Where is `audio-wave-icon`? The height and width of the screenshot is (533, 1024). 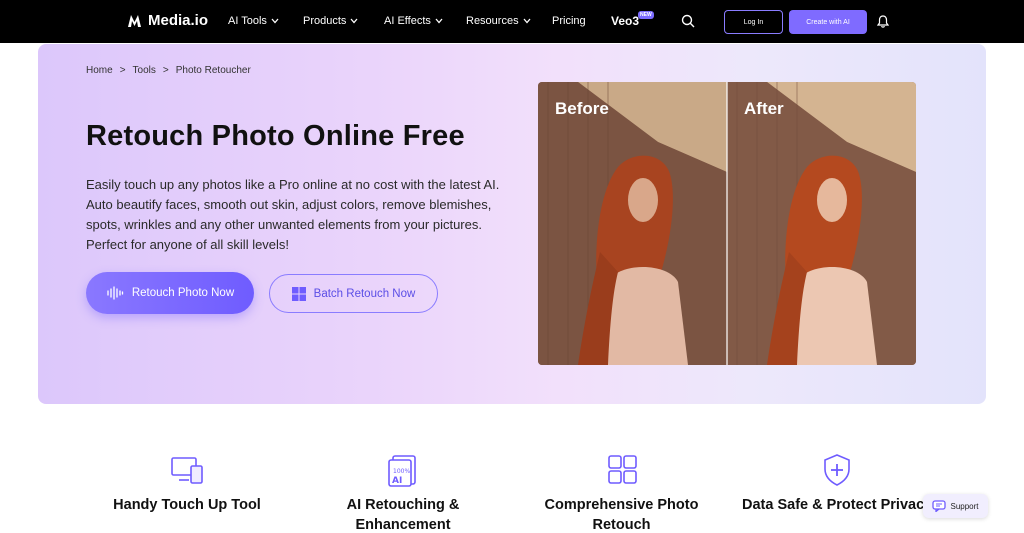
audio-wave-icon is located at coordinates (115, 293).